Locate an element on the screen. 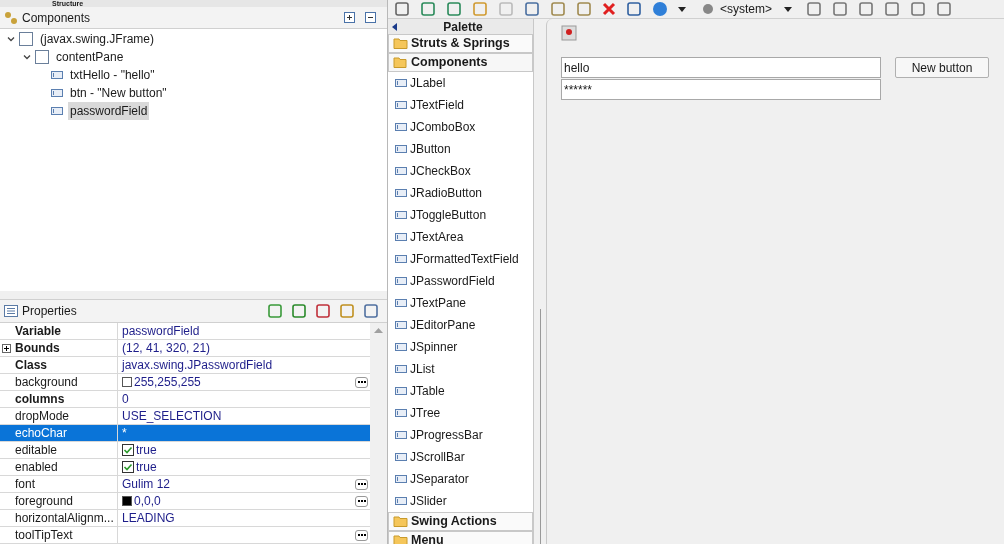  collapse-arrow-icon is located at coordinates (394, 26).